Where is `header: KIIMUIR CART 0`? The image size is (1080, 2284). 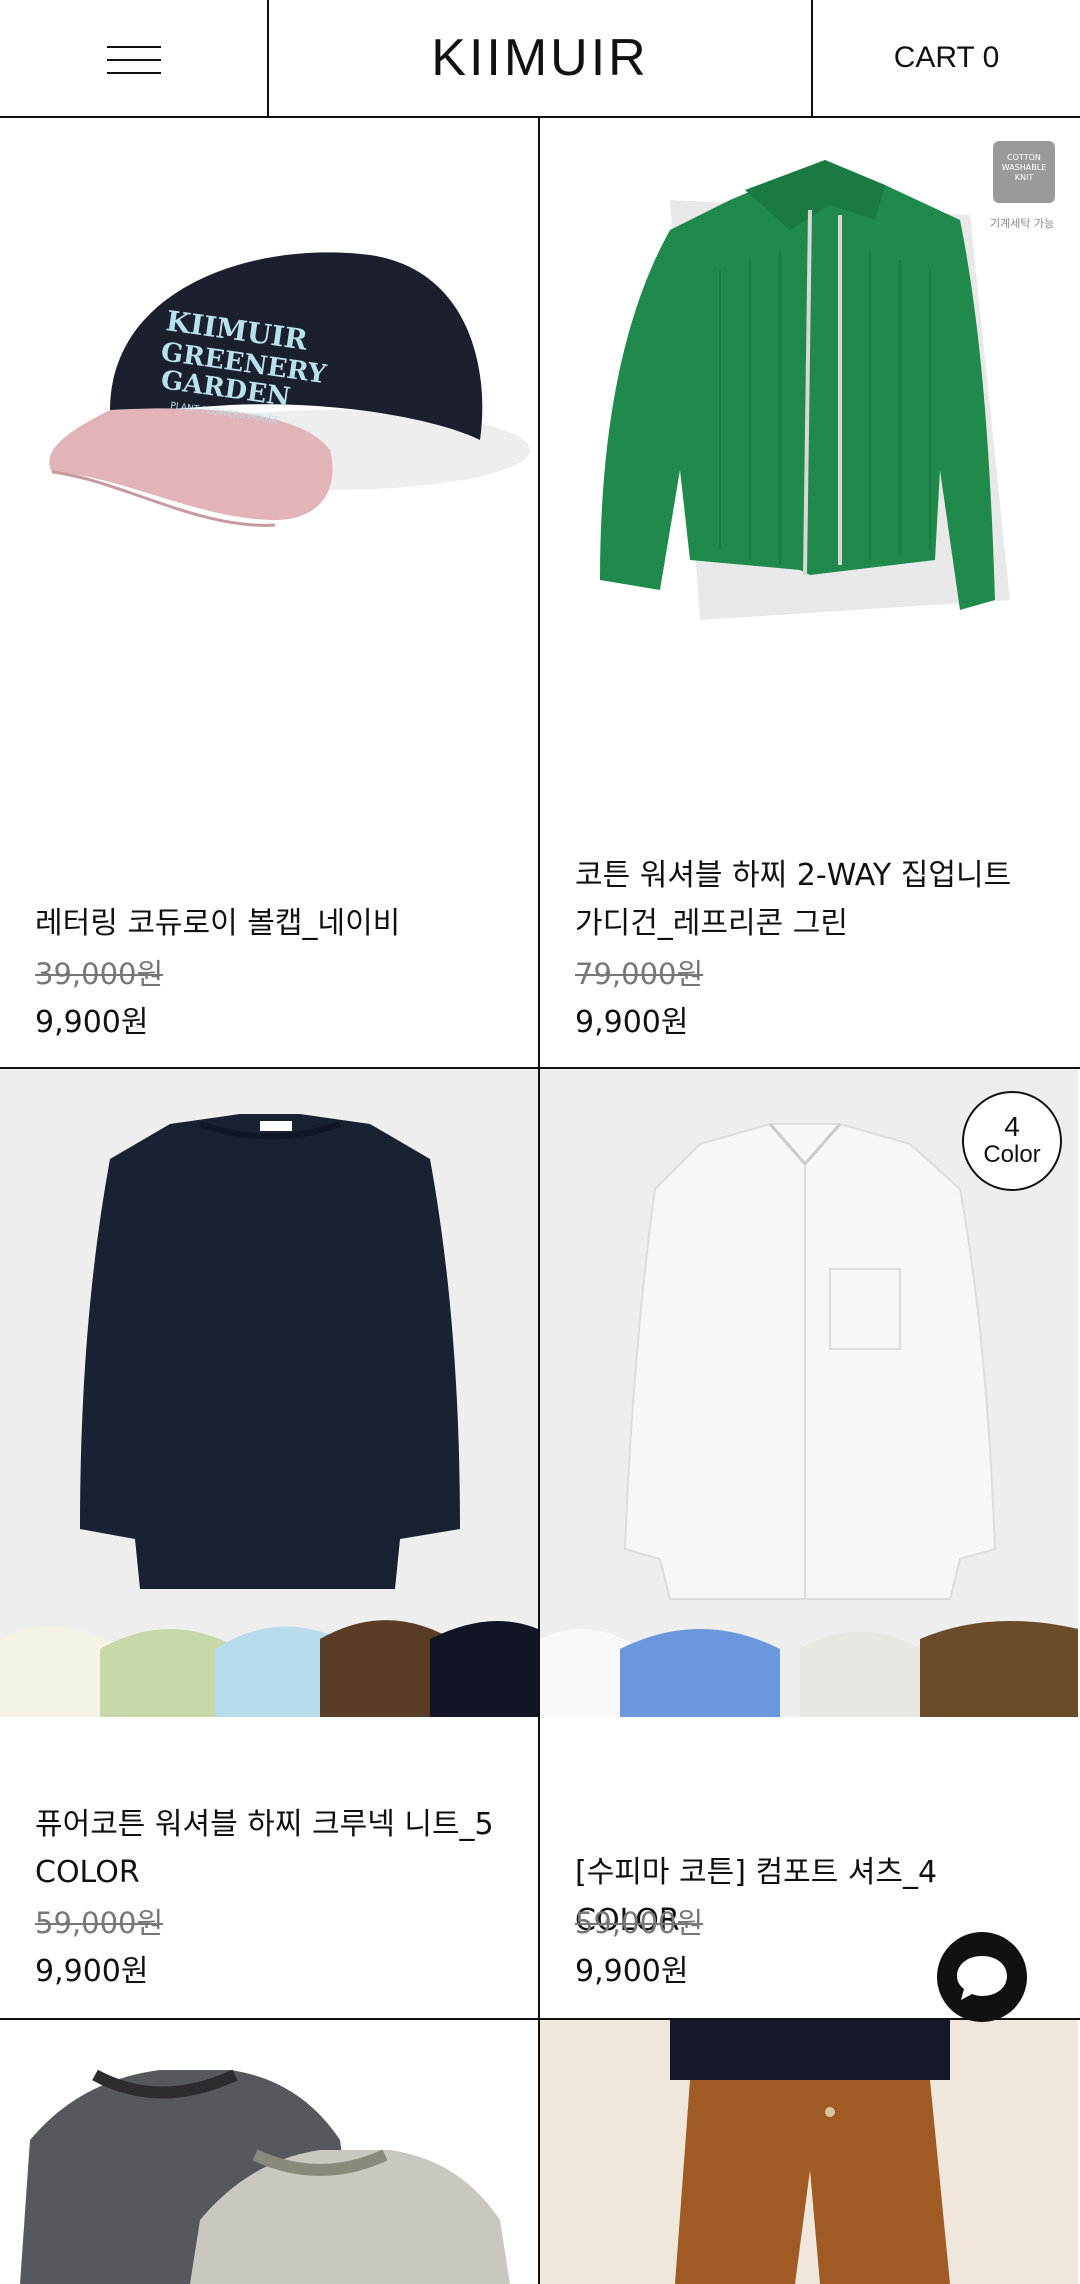 header: KIIMUIR CART 0 is located at coordinates (540, 59).